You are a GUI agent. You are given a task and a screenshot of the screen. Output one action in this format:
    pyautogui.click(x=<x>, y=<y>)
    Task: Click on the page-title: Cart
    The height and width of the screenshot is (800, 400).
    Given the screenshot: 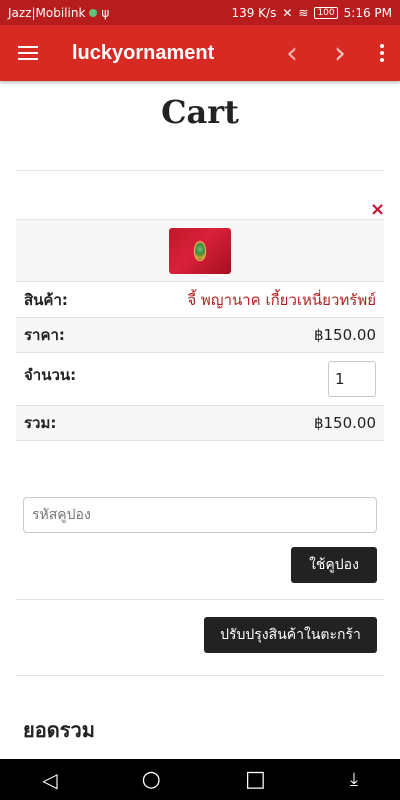 What is the action you would take?
    pyautogui.click(x=200, y=112)
    